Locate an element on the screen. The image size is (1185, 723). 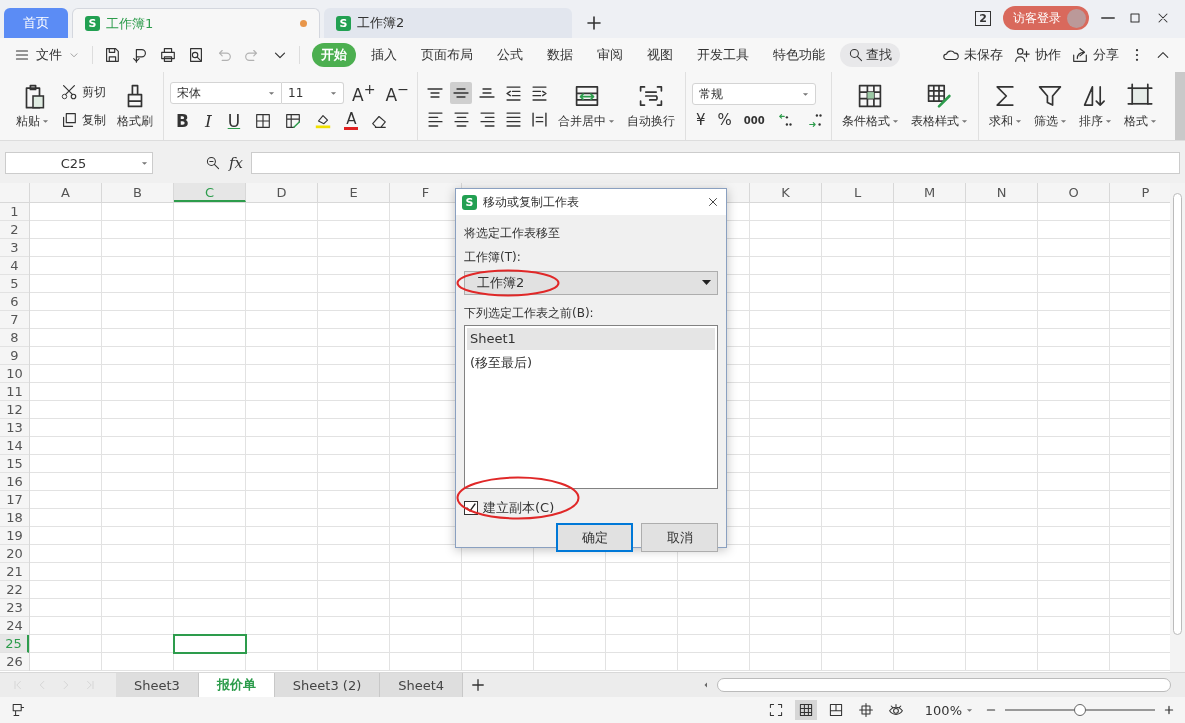
sheet-tab: Sheet3 (2) is located at coordinates (327, 685).